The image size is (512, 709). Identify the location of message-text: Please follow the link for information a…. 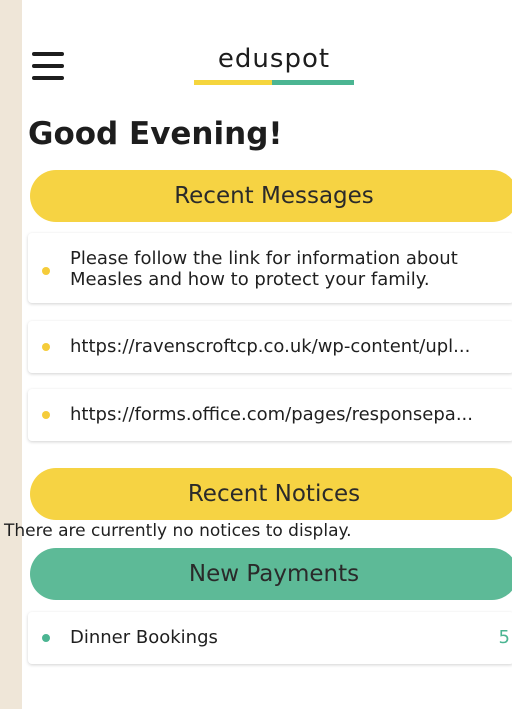
(264, 269).